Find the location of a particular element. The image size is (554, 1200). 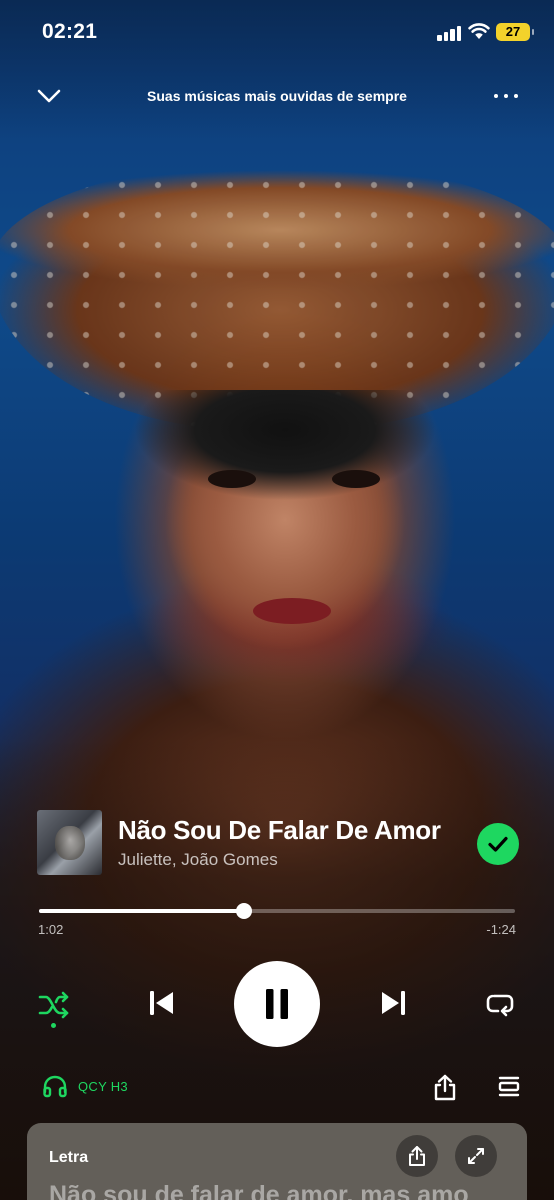

previous-button is located at coordinates (161, 1003).